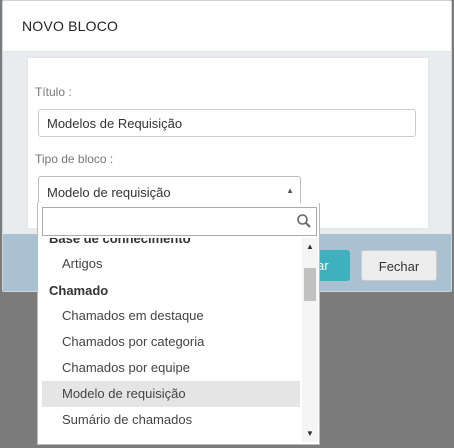 The image size is (454, 448). I want to click on close-button: Fechar, so click(399, 265).